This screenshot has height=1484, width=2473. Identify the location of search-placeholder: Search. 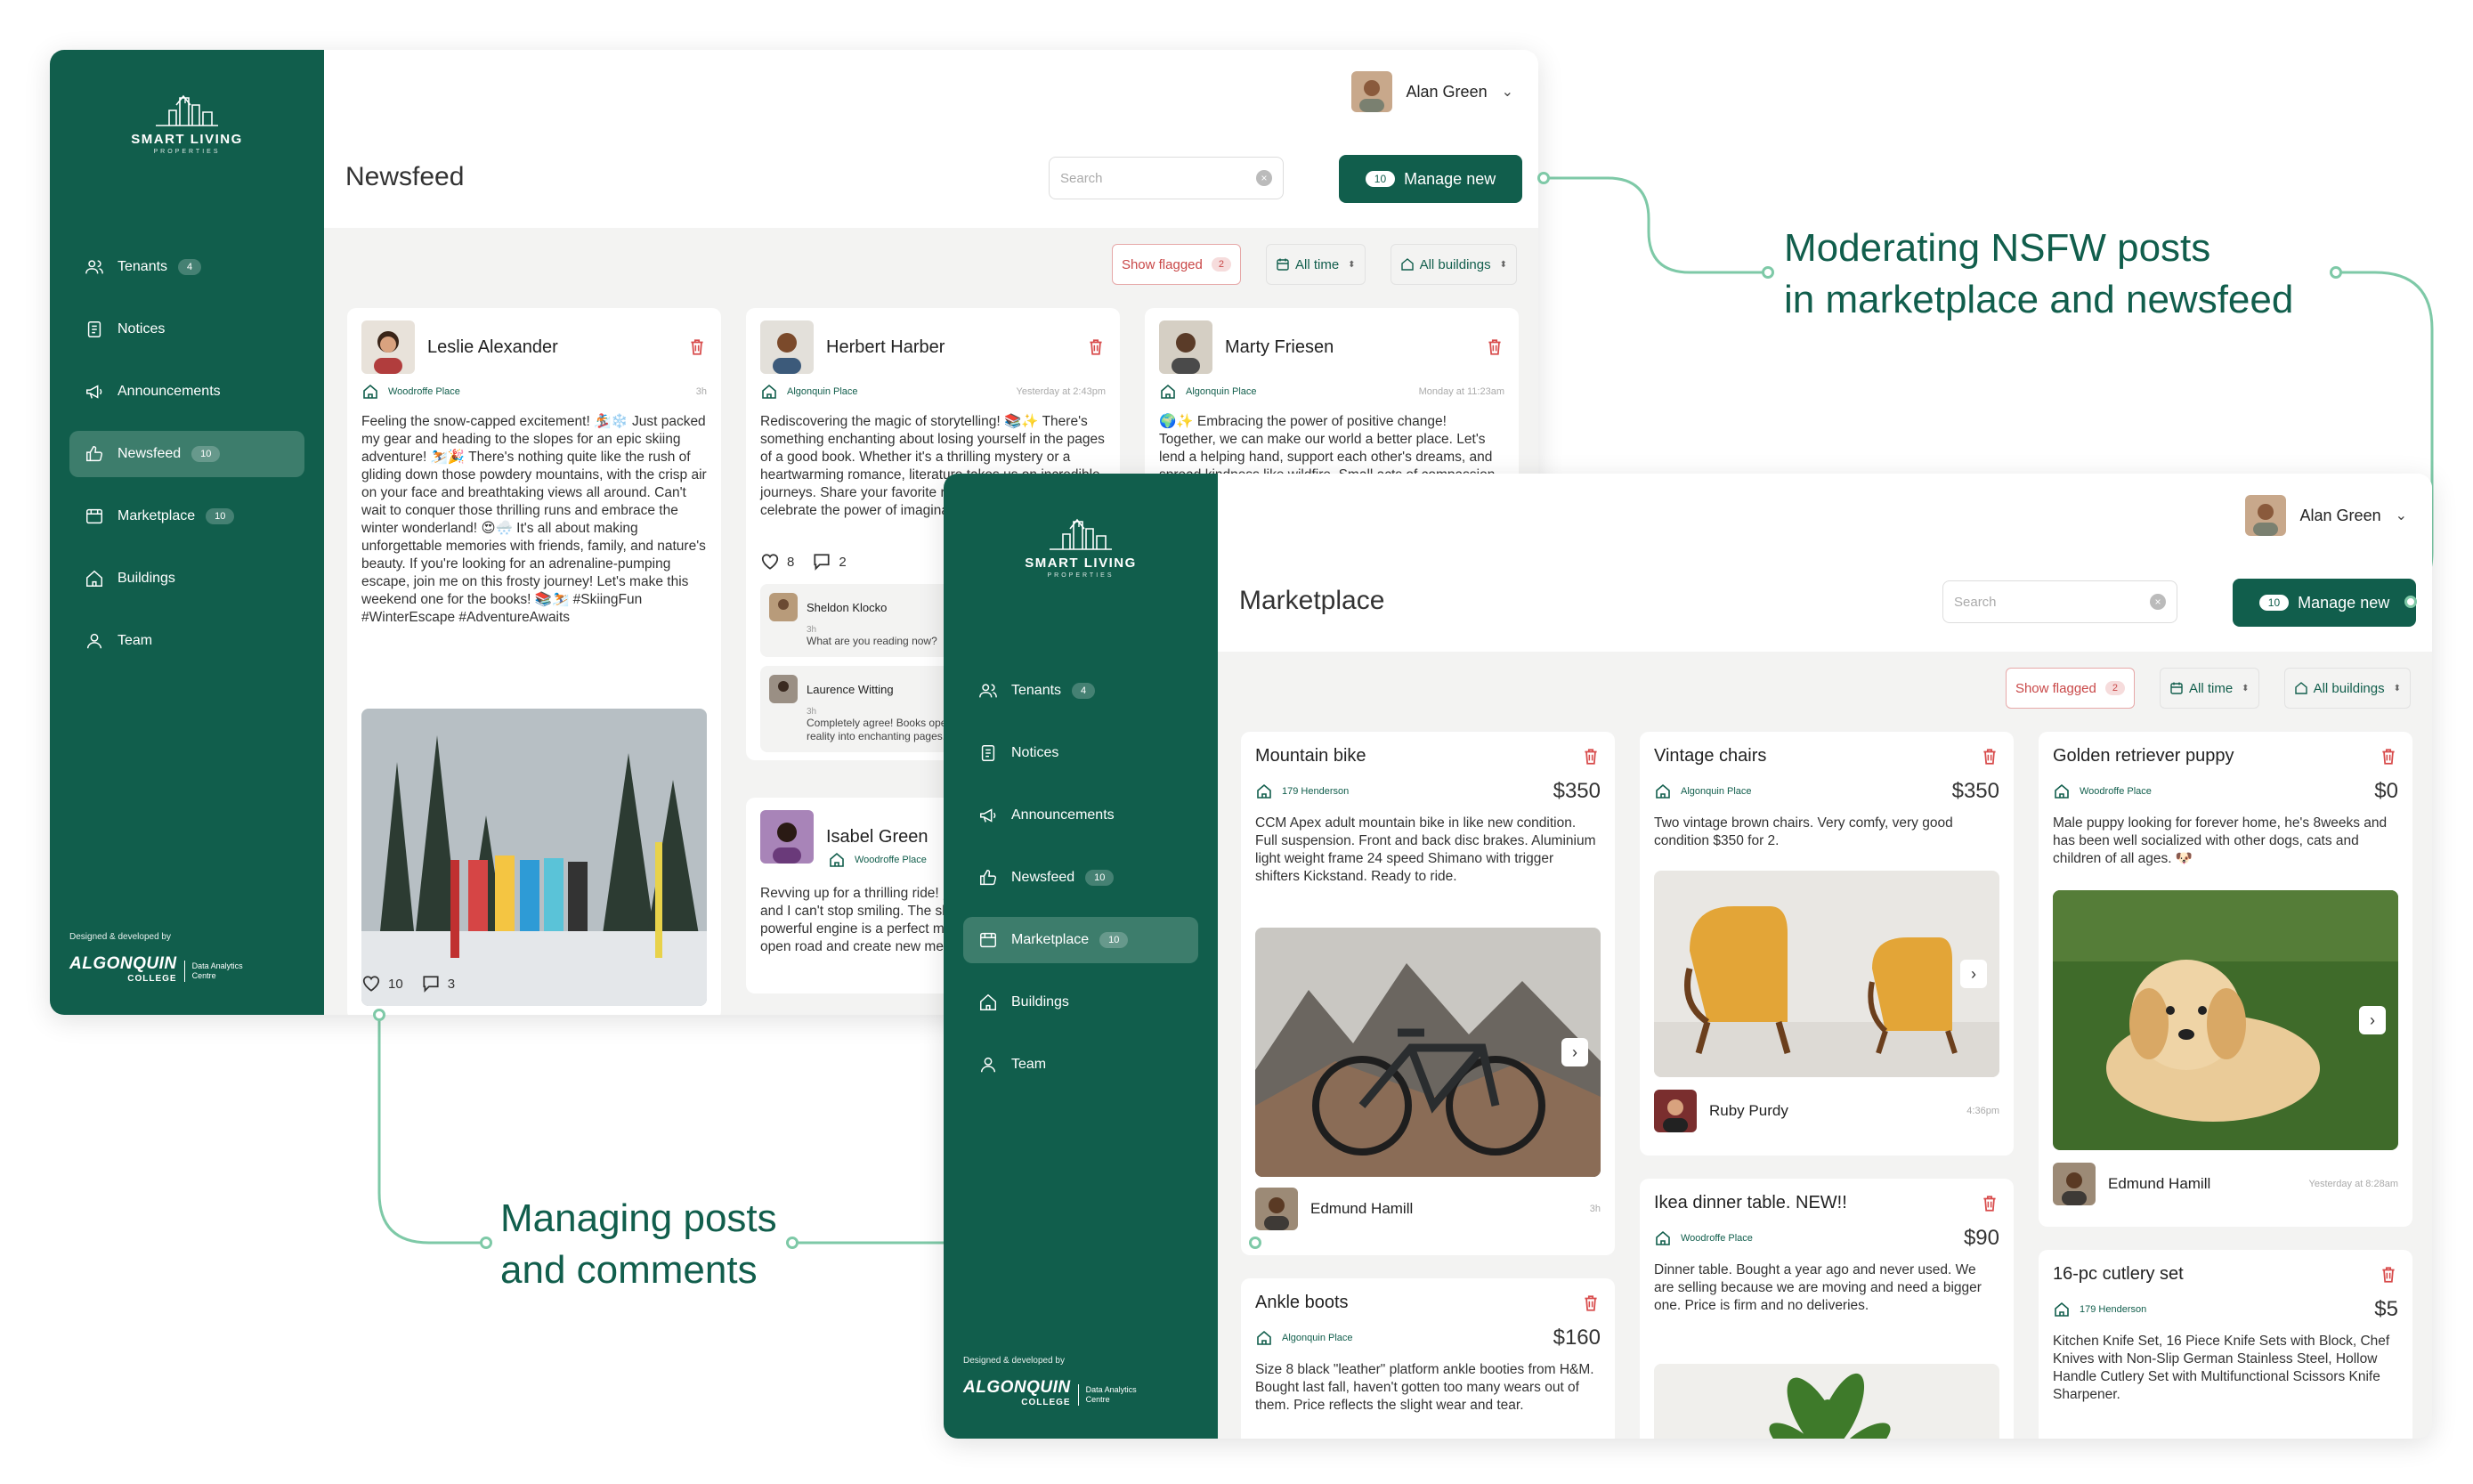
(1081, 178).